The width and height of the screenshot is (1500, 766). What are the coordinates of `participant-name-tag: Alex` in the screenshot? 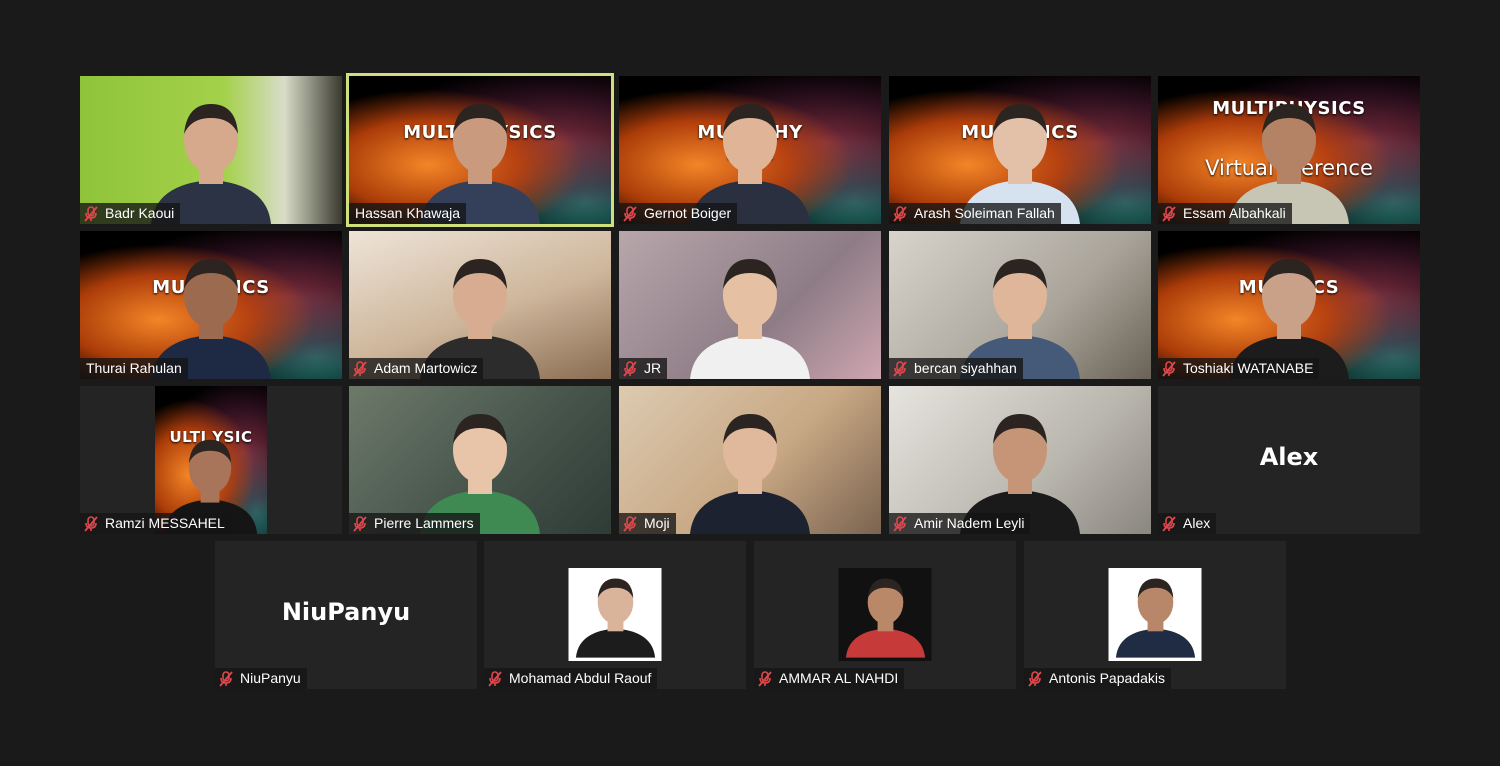 It's located at (1187, 523).